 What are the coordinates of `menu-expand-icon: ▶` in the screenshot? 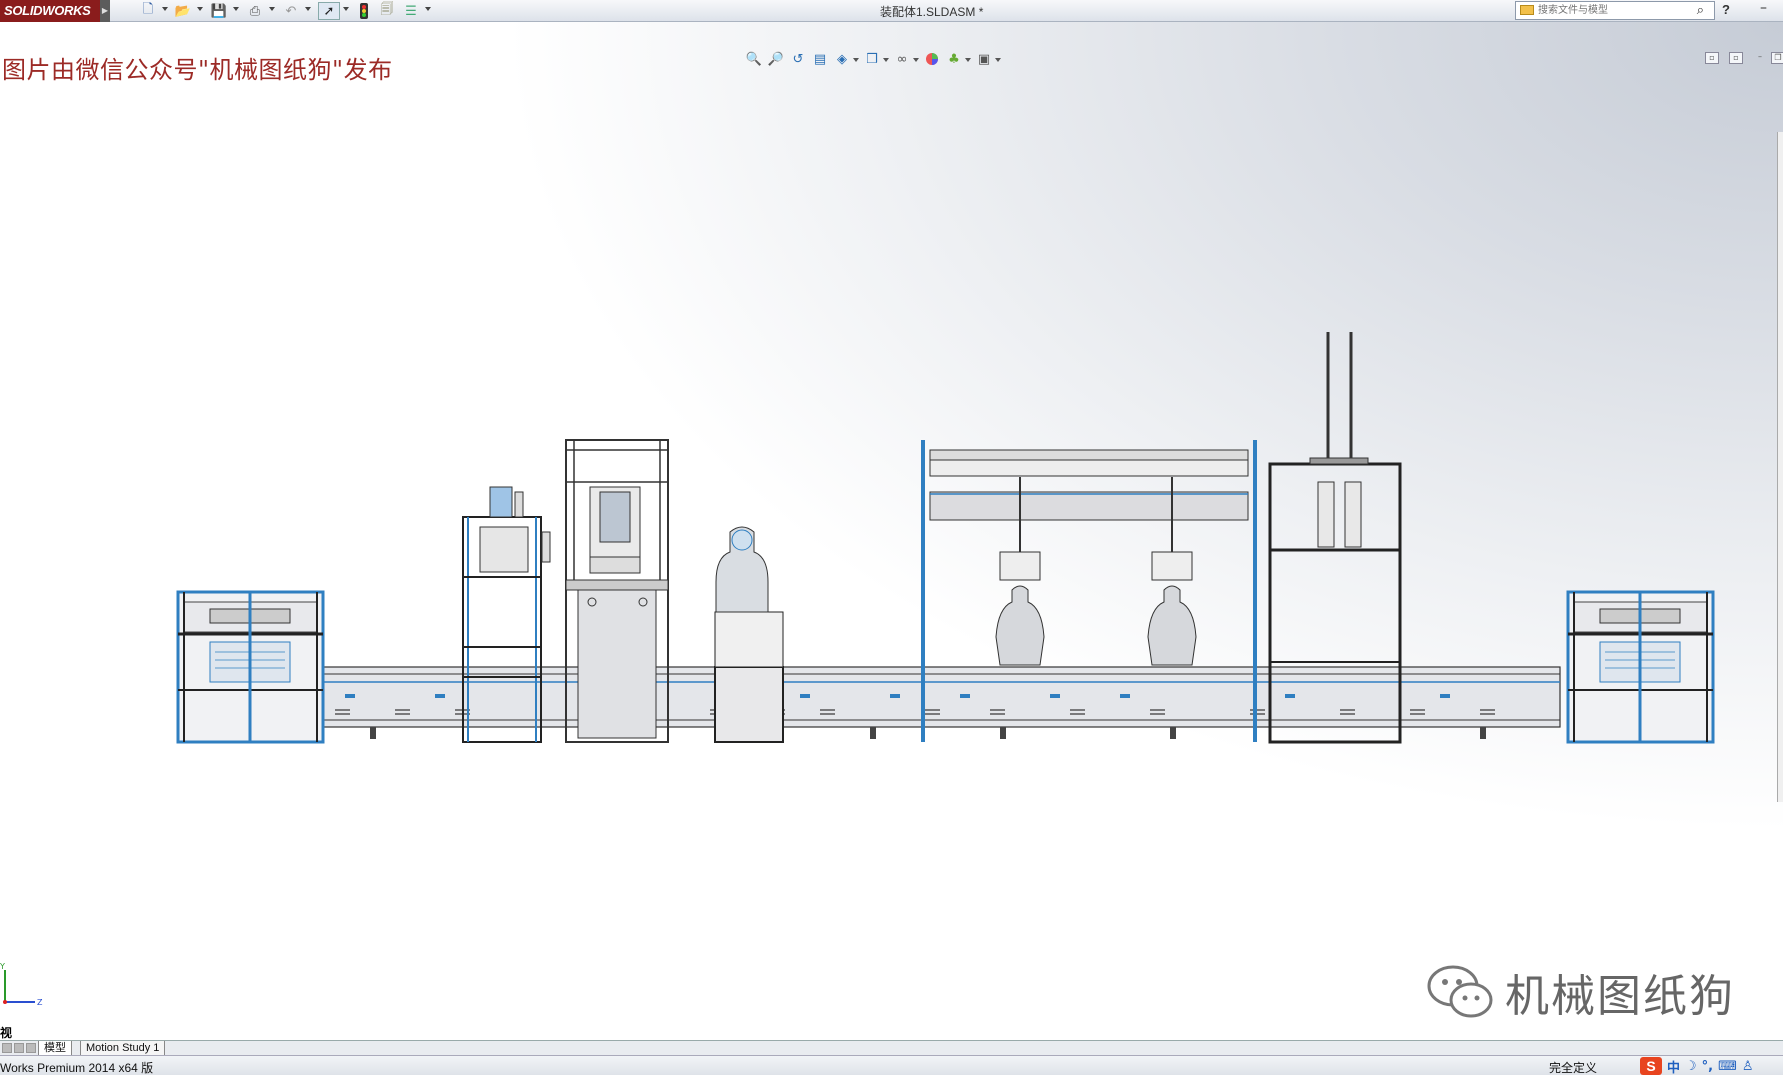 It's located at (105, 11).